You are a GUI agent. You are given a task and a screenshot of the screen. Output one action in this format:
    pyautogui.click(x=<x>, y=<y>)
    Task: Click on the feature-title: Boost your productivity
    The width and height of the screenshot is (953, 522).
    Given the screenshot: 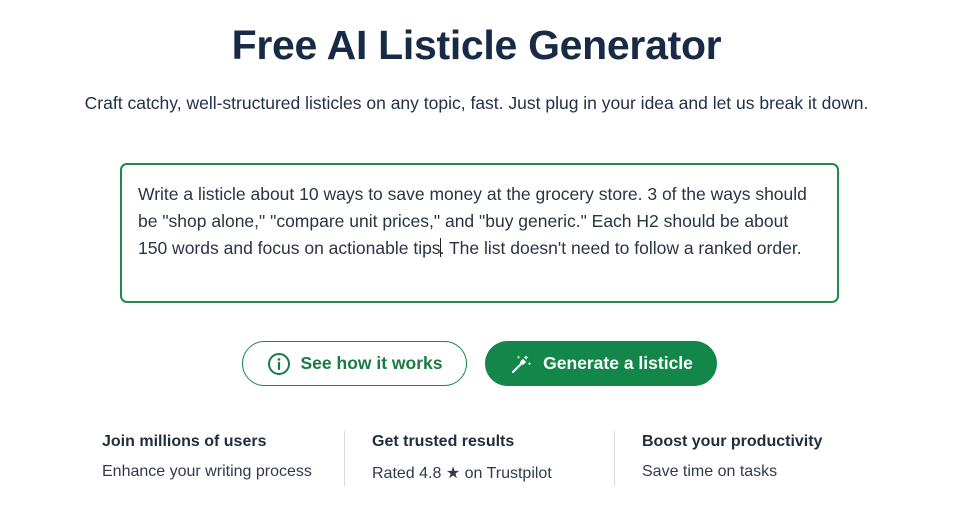 What is the action you would take?
    pyautogui.click(x=732, y=441)
    